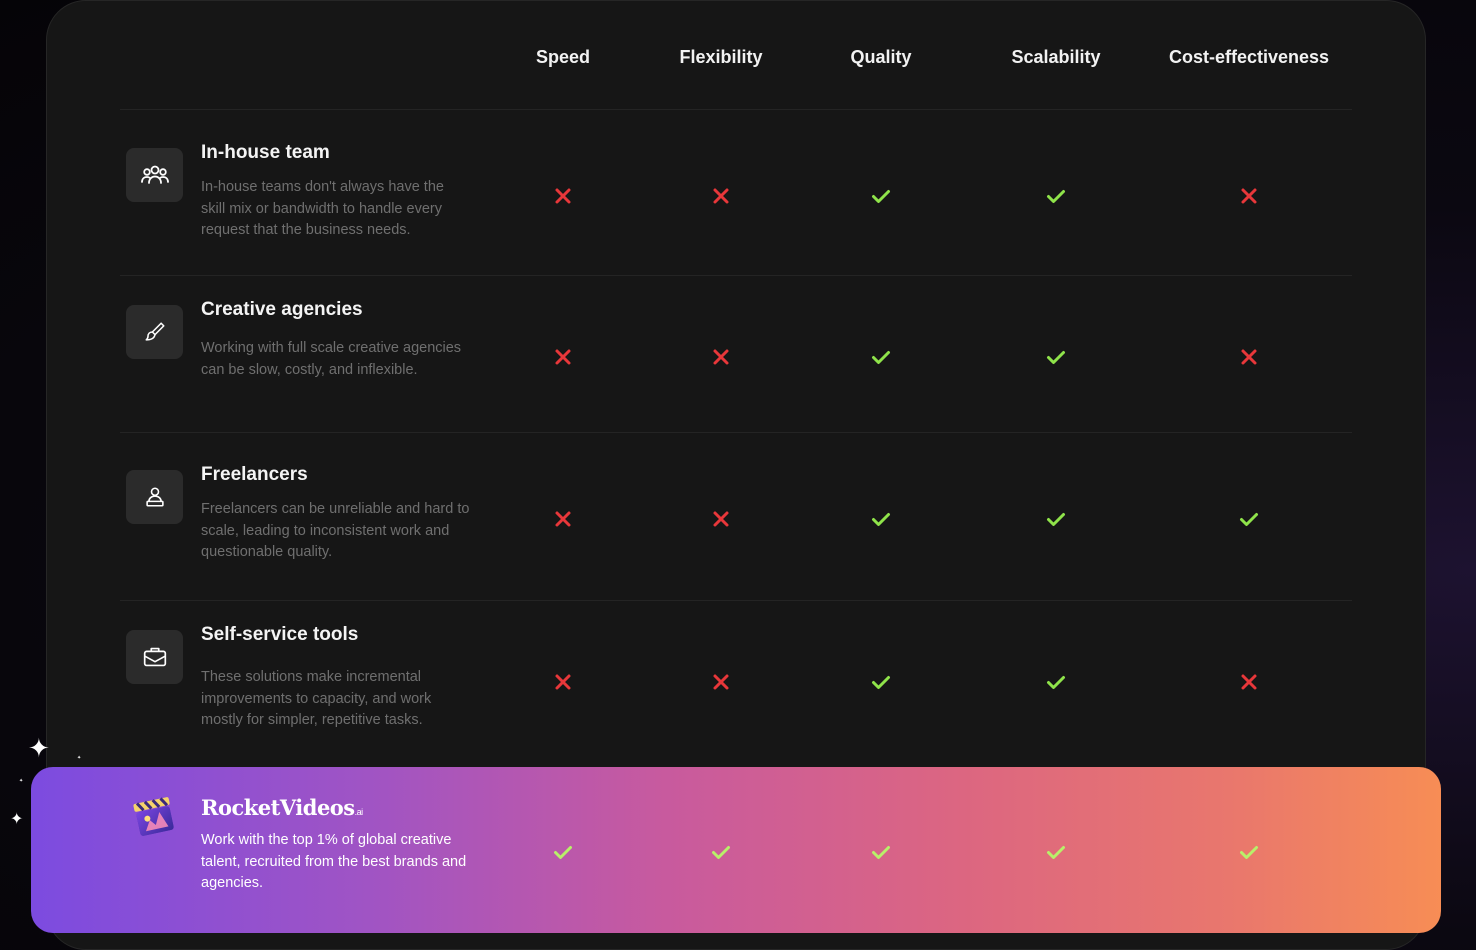  I want to click on freelancer-icon, so click(154, 497).